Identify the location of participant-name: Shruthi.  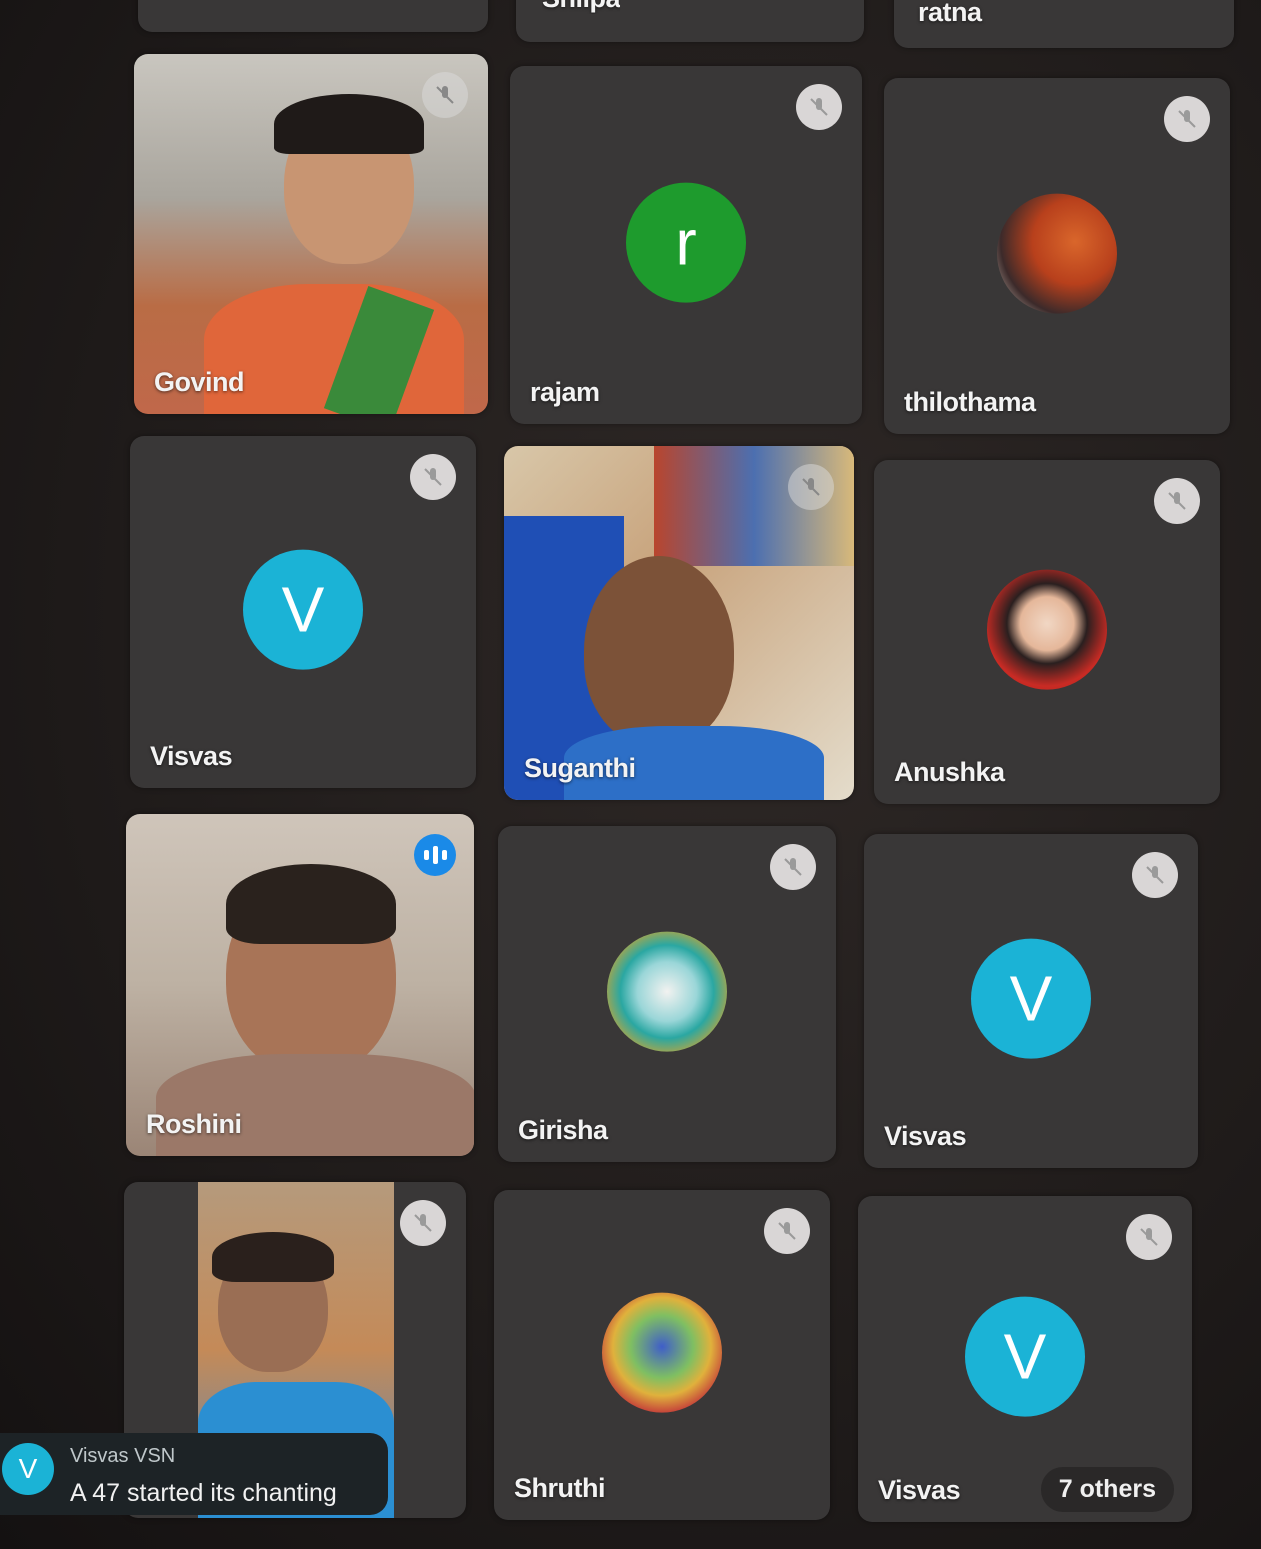
(560, 1488).